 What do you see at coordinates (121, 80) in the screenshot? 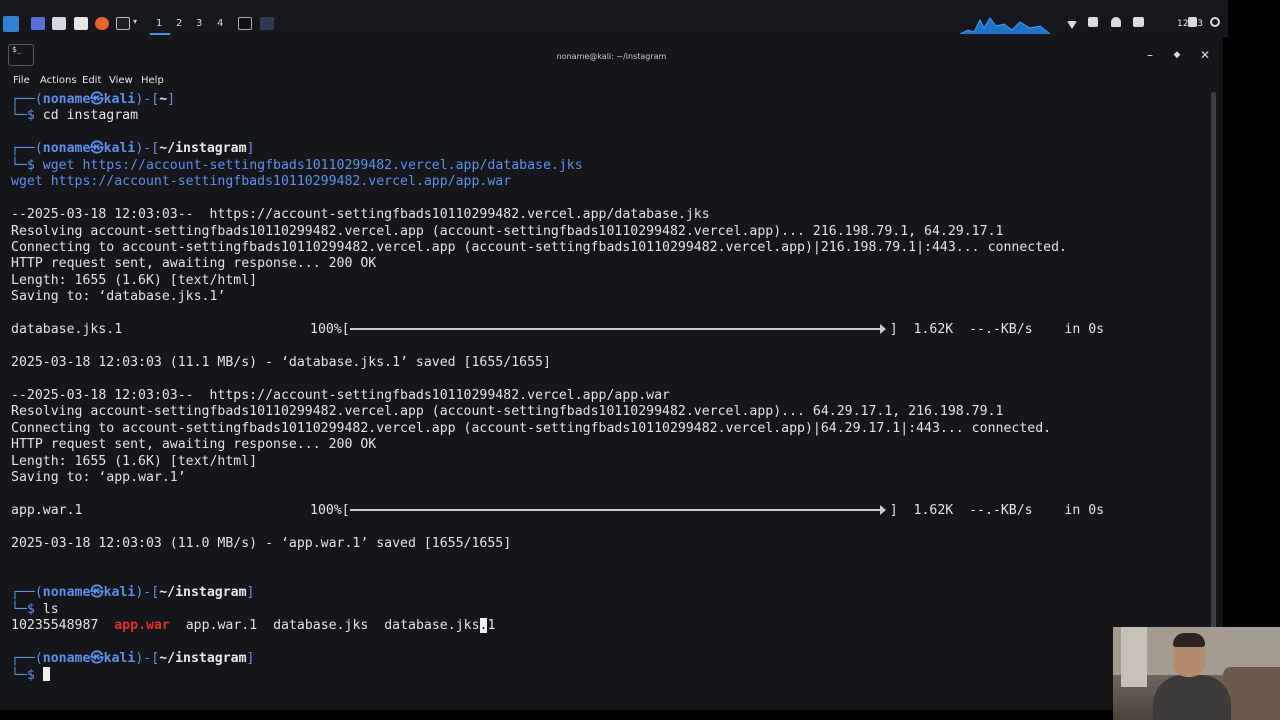
I see `menu-view: View` at bounding box center [121, 80].